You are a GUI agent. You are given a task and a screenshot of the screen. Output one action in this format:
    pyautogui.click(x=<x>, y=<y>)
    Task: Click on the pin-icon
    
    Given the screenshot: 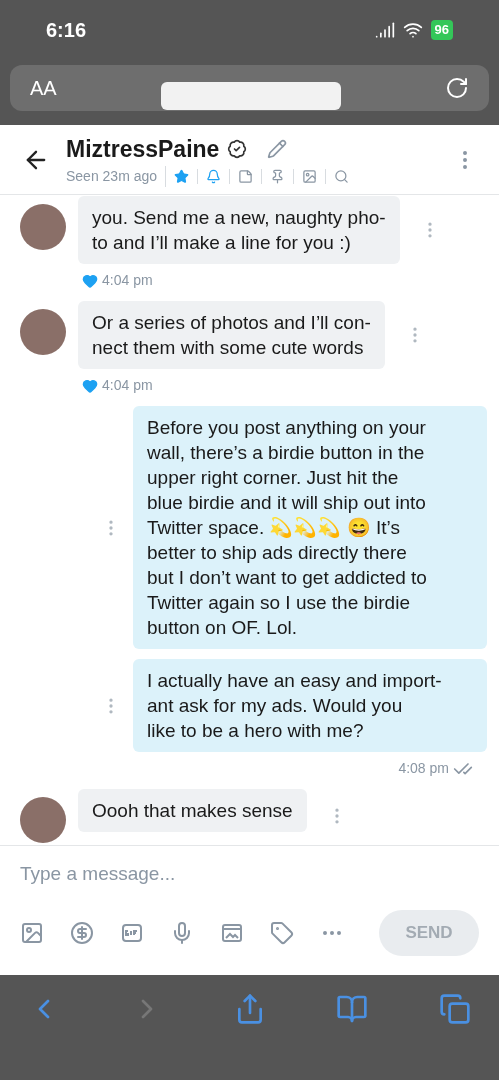 What is the action you would take?
    pyautogui.click(x=278, y=177)
    